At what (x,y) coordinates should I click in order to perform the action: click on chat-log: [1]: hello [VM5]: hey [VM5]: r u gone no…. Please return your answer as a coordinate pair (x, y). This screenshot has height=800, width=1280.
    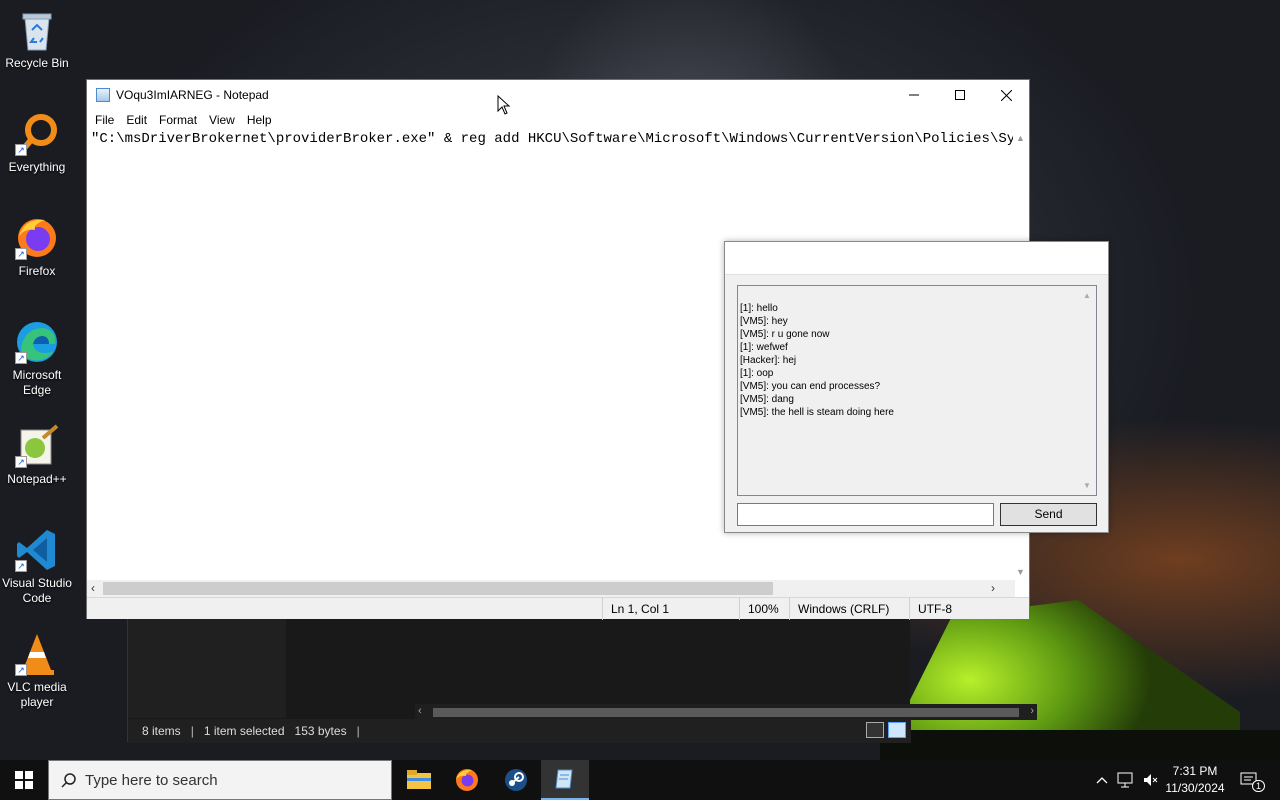
    Looking at the image, I should click on (917, 390).